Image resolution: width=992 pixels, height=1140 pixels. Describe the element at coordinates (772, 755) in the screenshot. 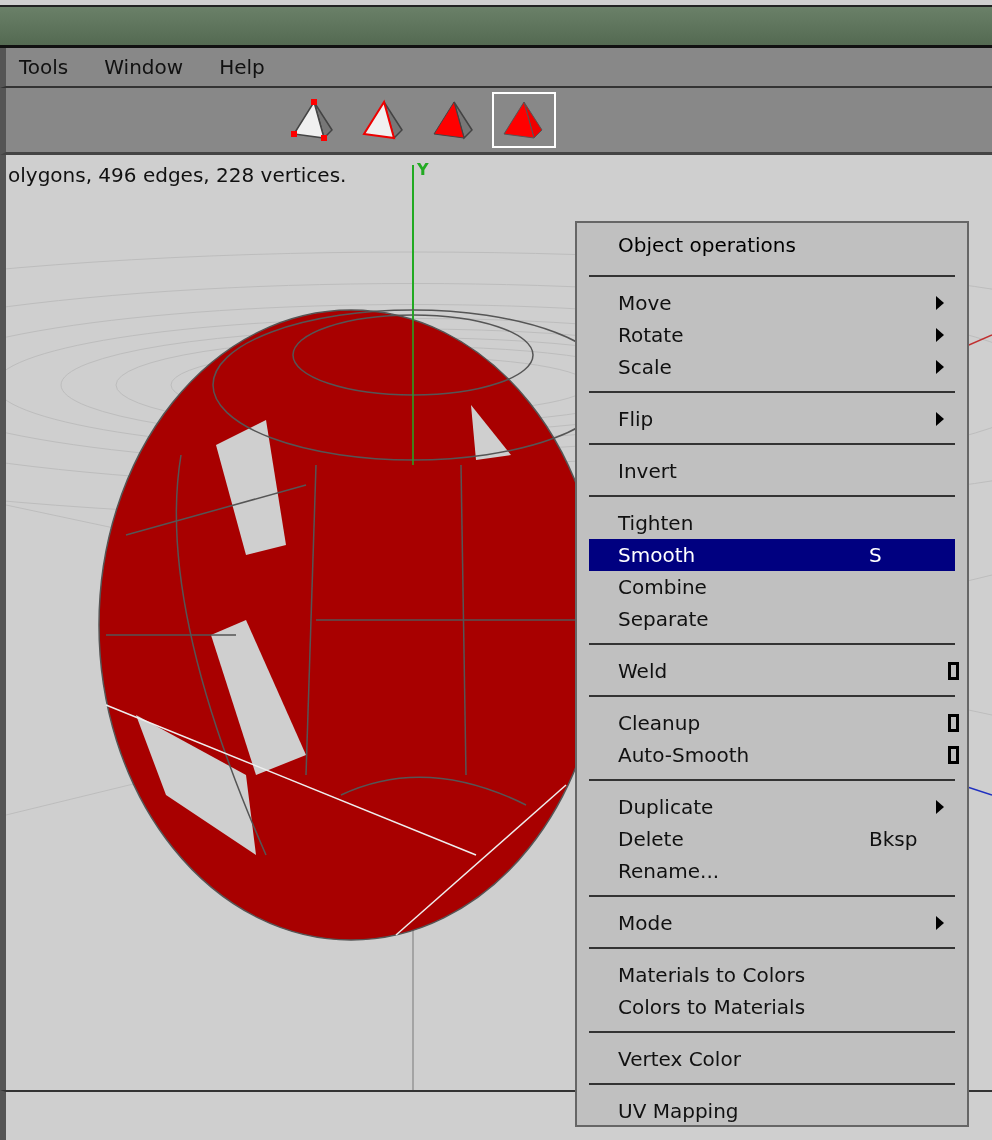

I see `menu-item: Auto-Smooth` at that location.